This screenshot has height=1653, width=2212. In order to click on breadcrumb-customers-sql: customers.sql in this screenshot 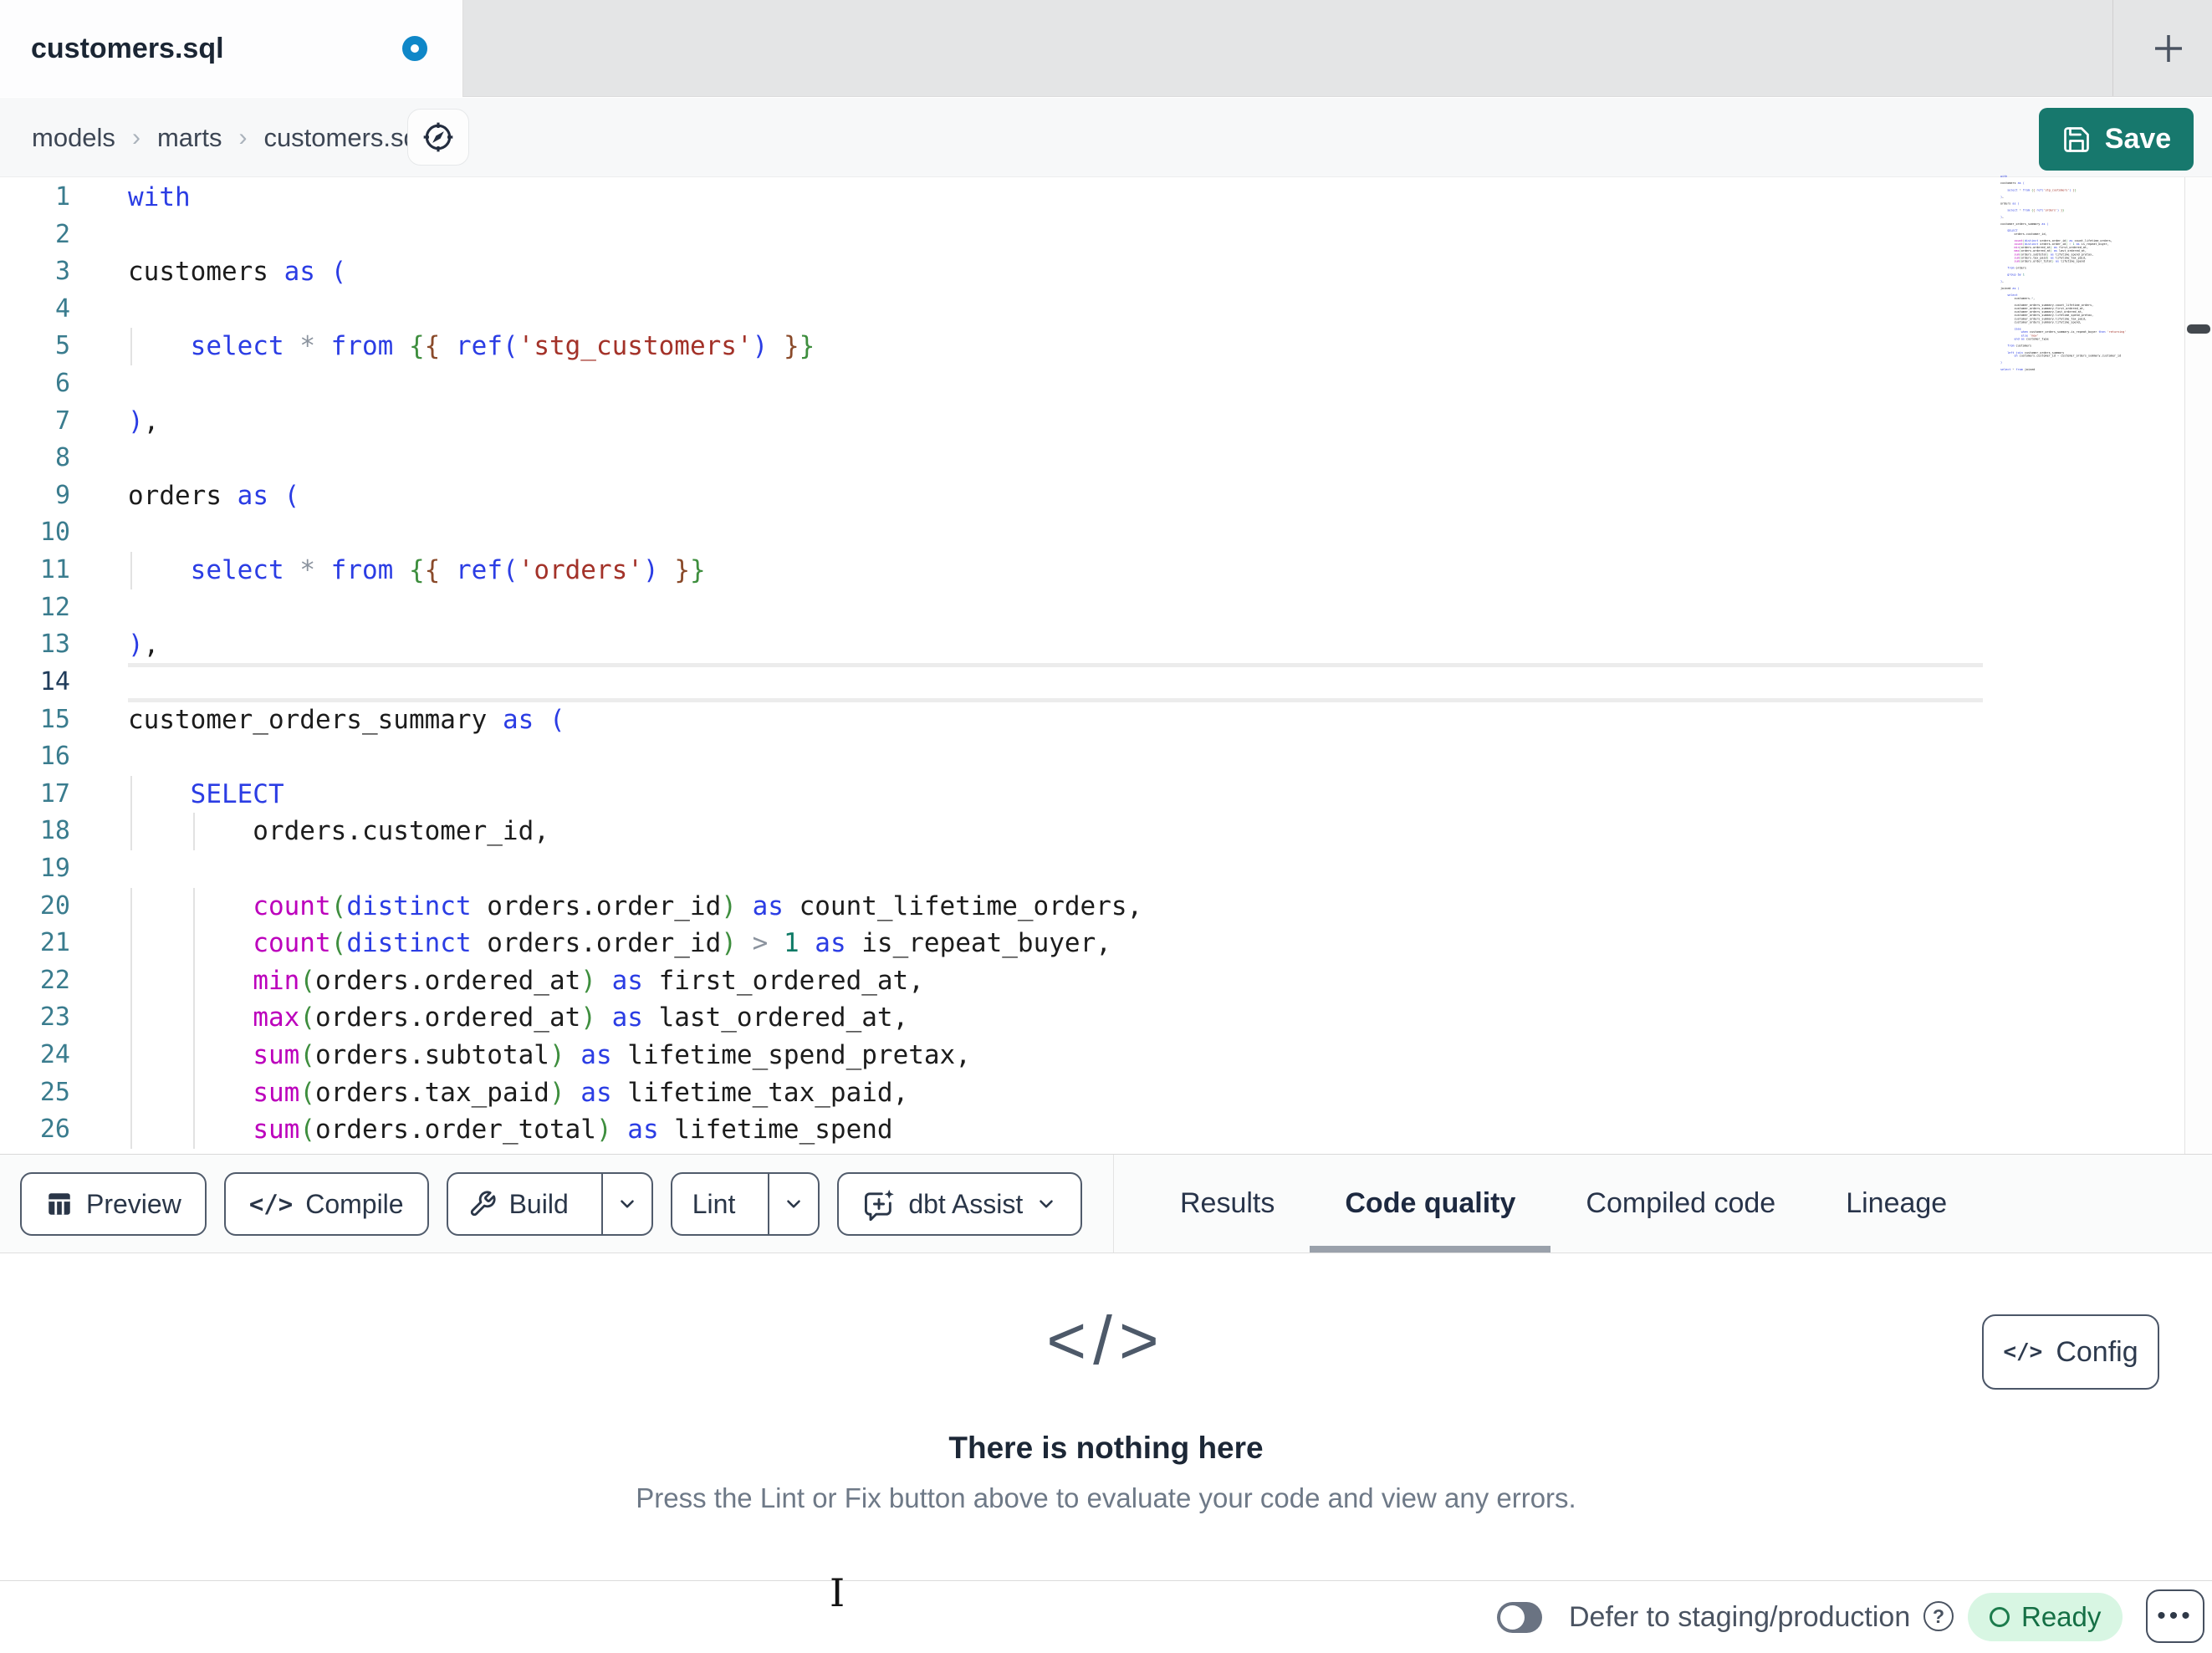, I will do `click(343, 138)`.